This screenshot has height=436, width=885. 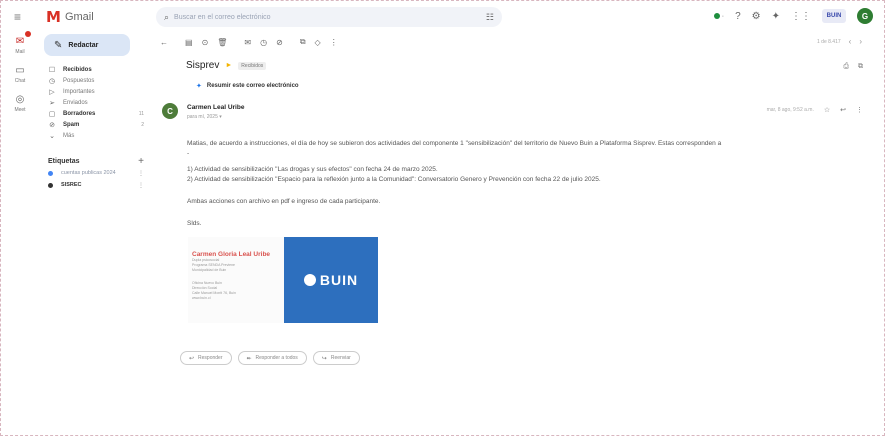 I want to click on summarize-chip: ✦ Resumir este correo electrónico, so click(x=247, y=86).